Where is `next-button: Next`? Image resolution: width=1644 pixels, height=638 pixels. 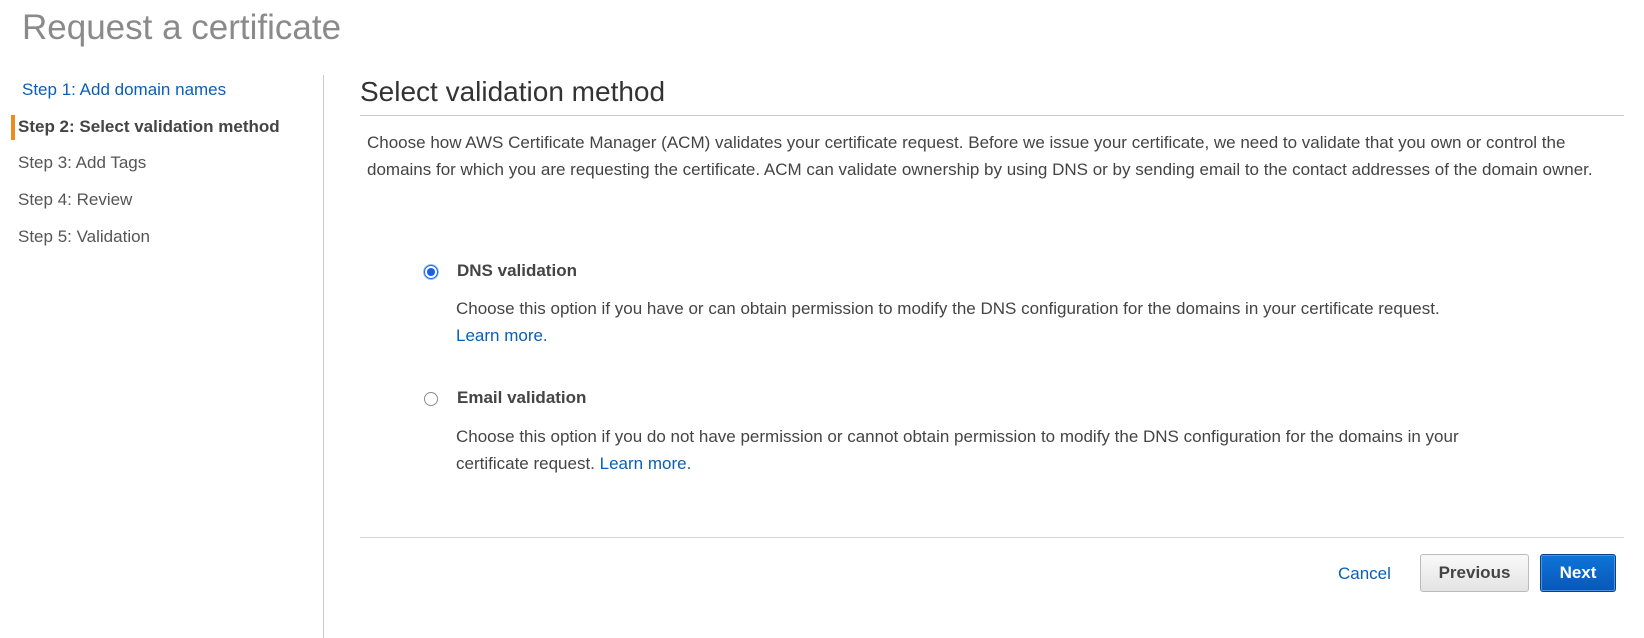 next-button: Next is located at coordinates (1578, 573).